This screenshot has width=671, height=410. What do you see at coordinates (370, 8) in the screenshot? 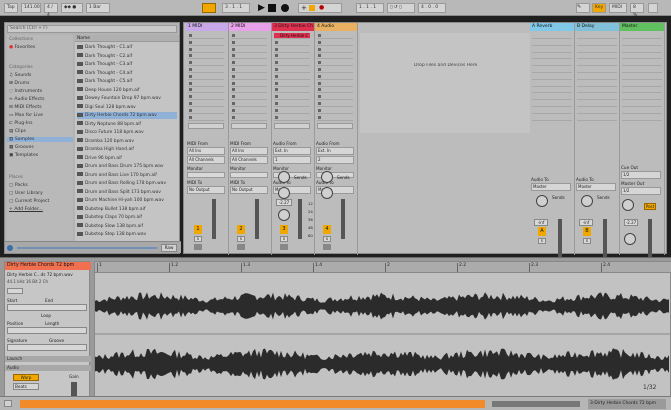
I see `loop-start-field: 1 . 1 . 1` at bounding box center [370, 8].